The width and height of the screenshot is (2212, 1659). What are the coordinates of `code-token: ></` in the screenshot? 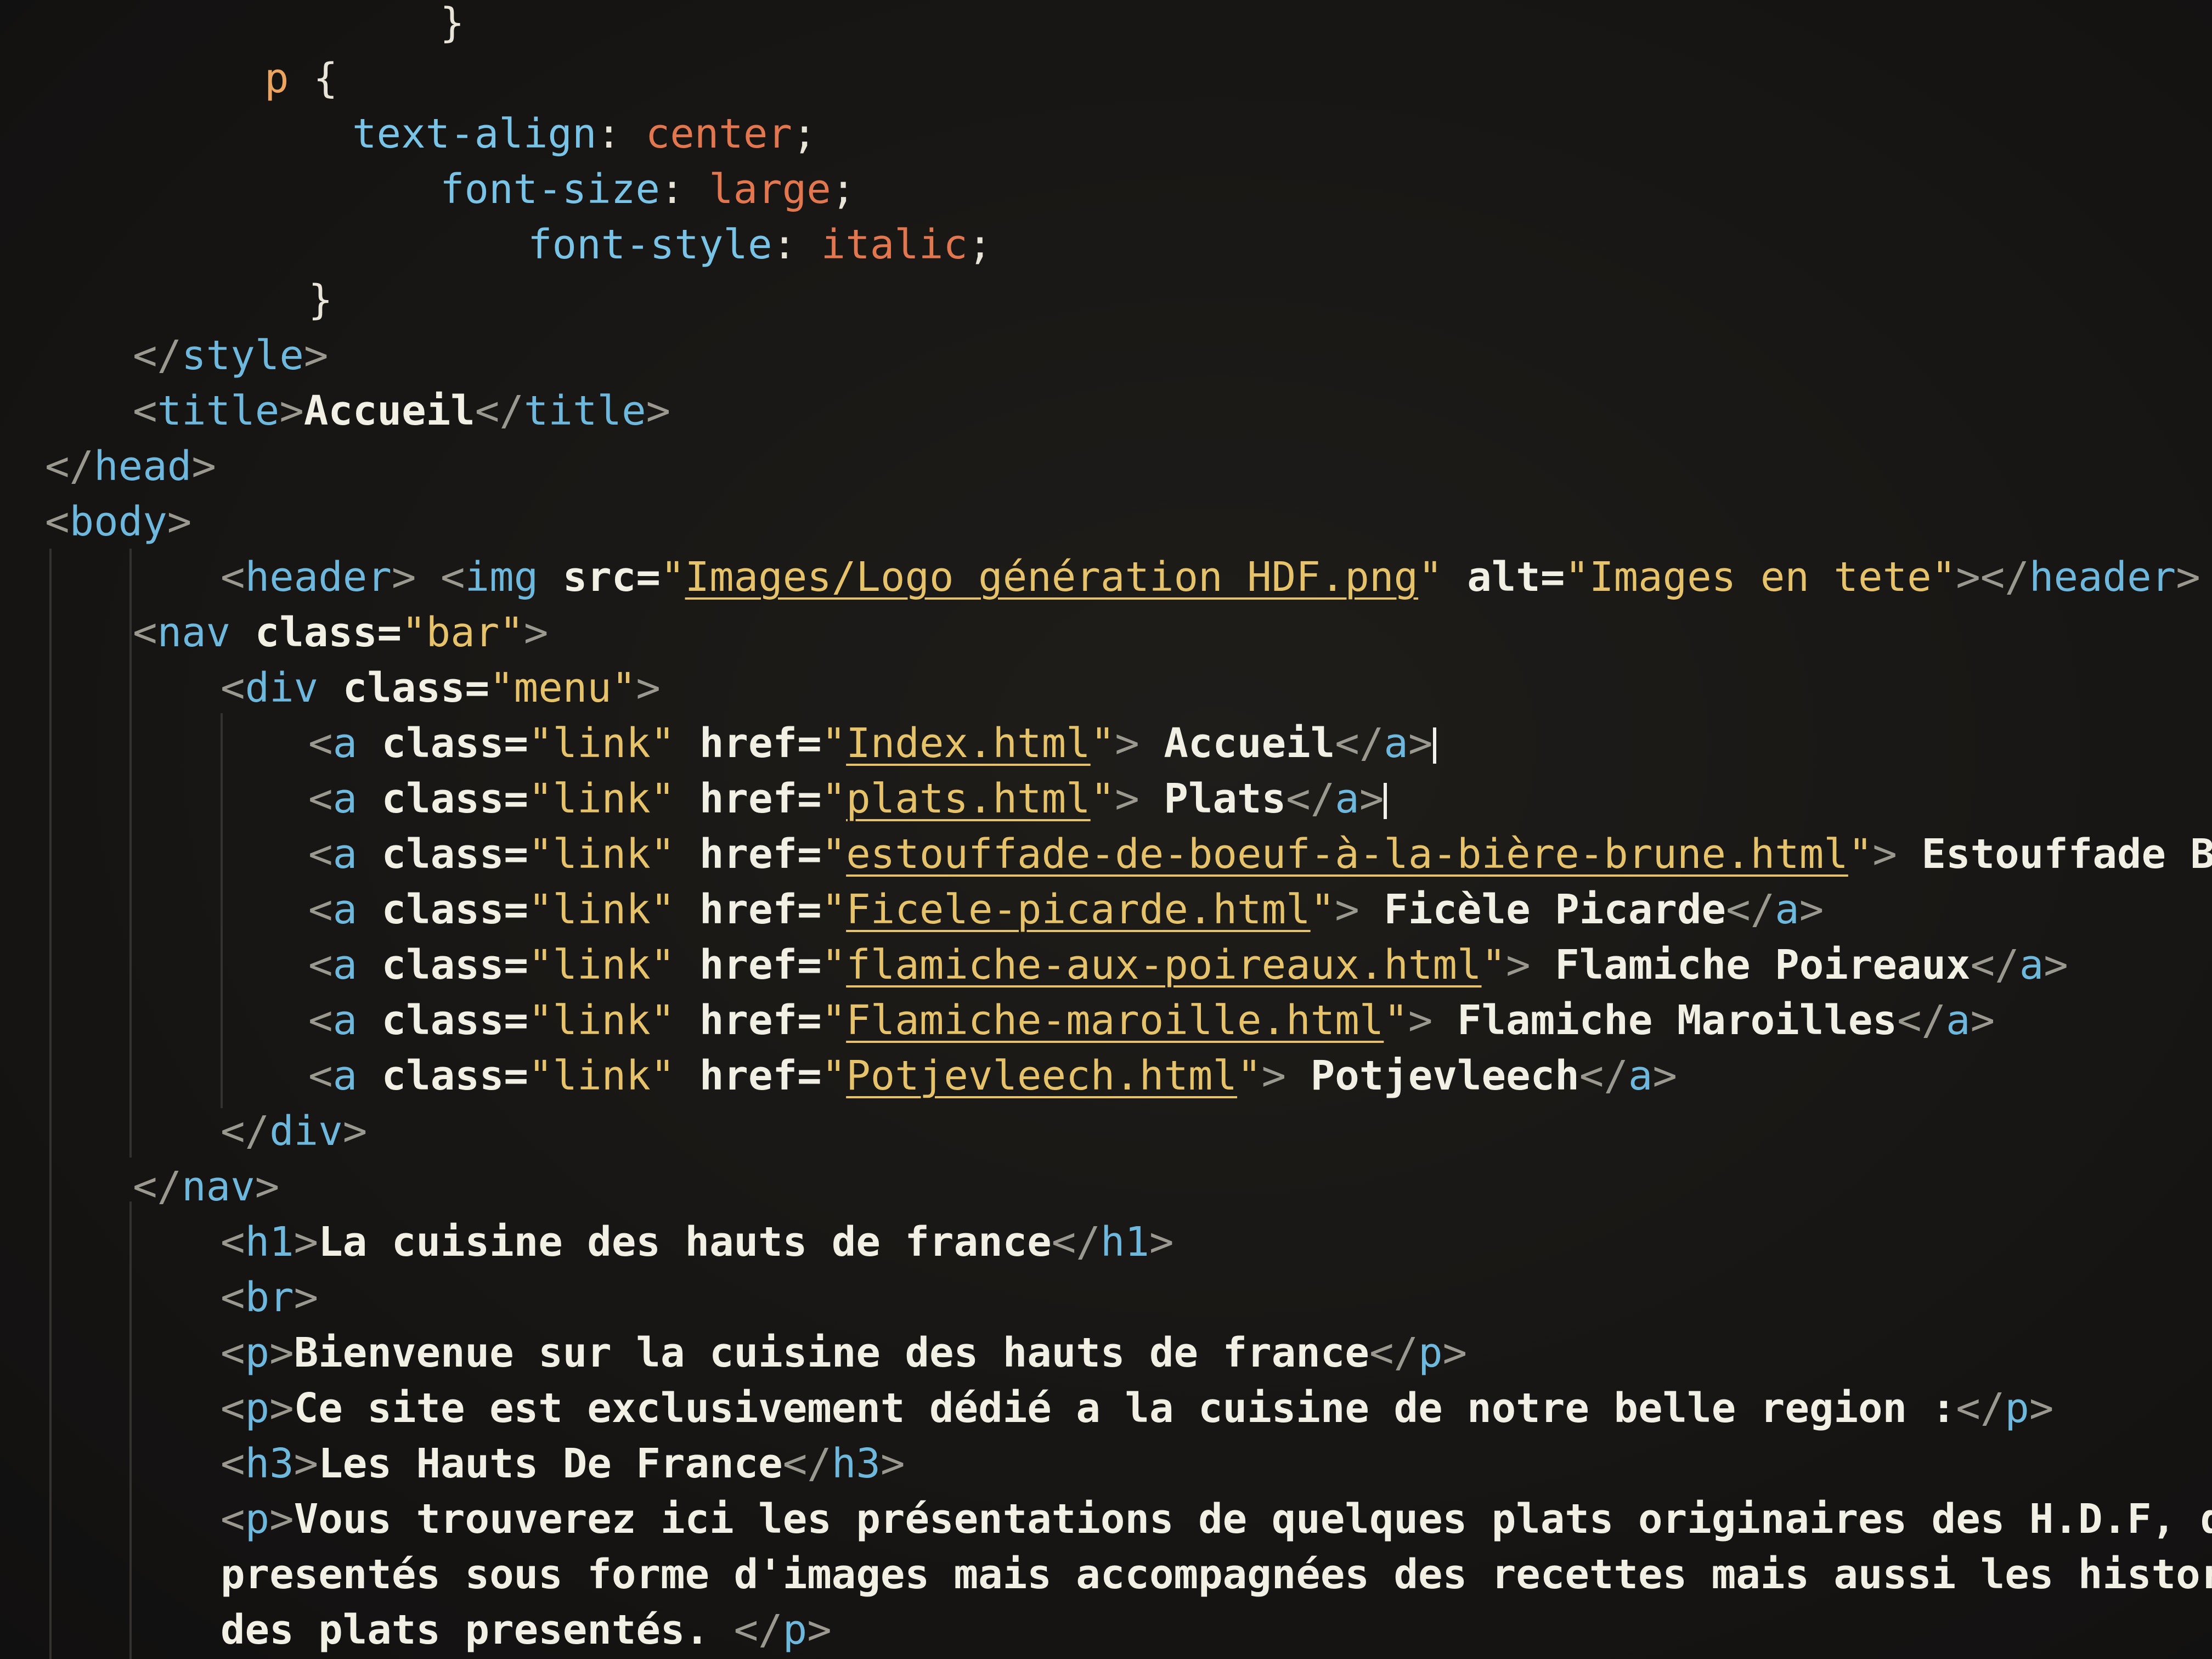 It's located at (1992, 577).